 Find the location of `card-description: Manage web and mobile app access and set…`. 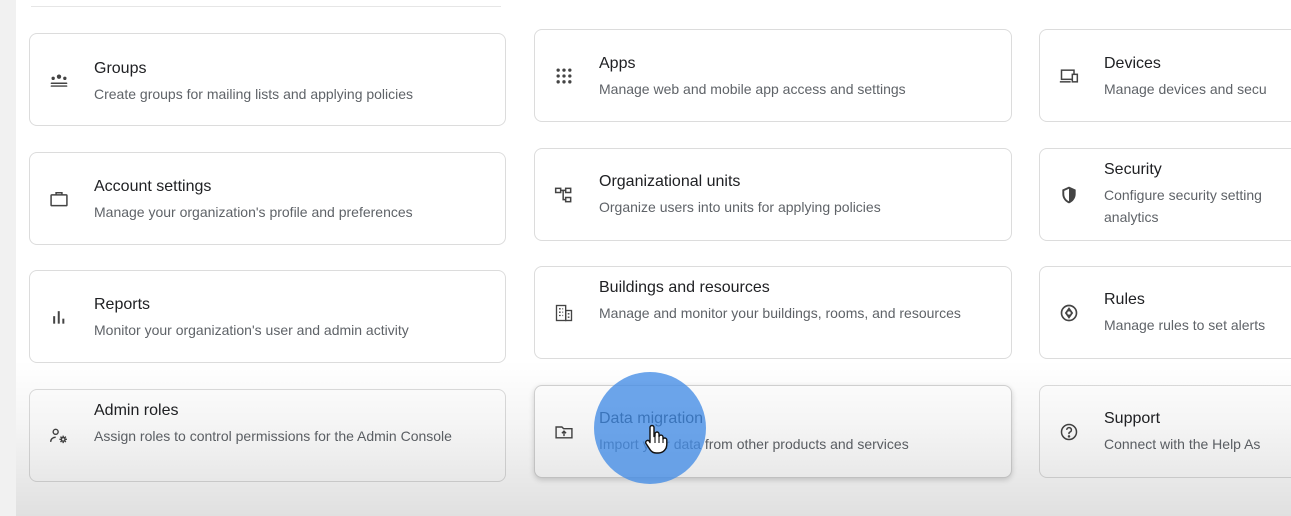

card-description: Manage web and mobile app access and set… is located at coordinates (752, 89).